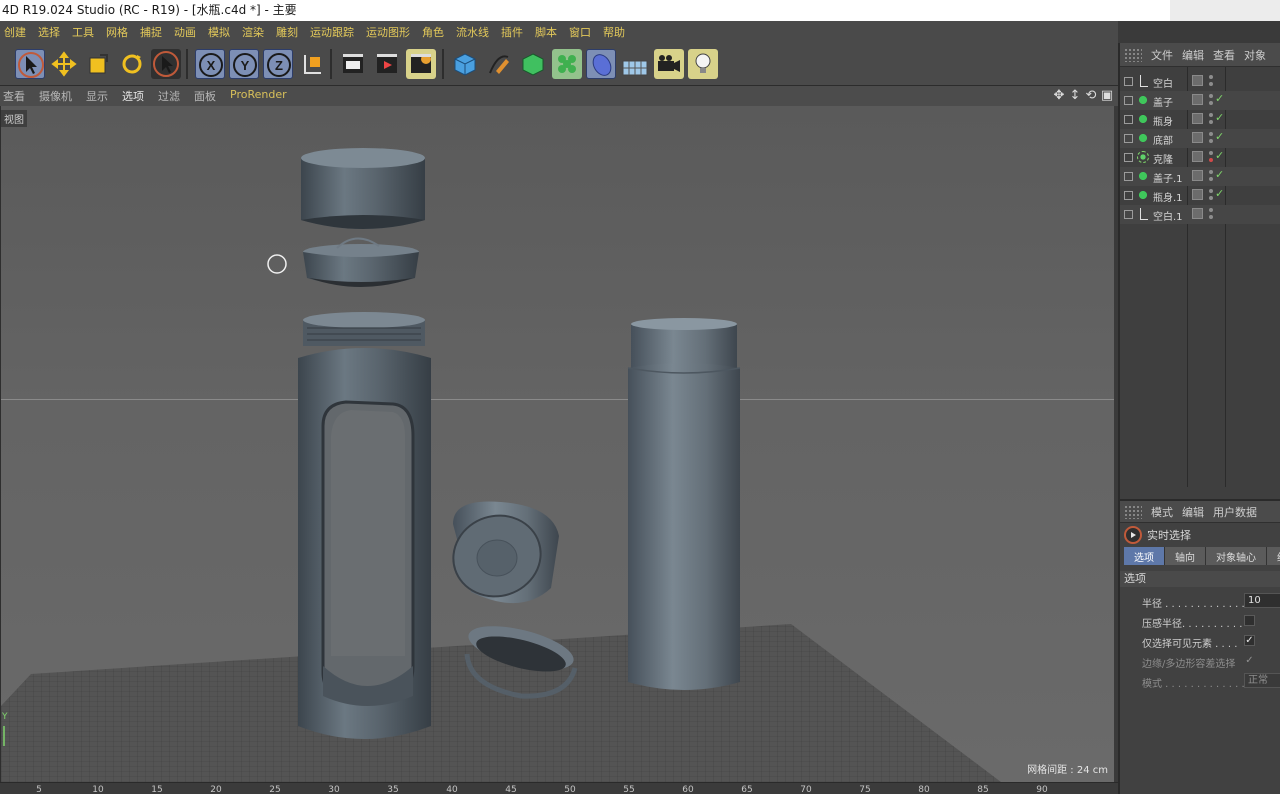  Describe the element at coordinates (559, 788) in the screenshot. I see `timeline-ruler: 5 10 15 20 25 30 35 40 45 50 55 60 65 70 75 80 85 90` at that location.